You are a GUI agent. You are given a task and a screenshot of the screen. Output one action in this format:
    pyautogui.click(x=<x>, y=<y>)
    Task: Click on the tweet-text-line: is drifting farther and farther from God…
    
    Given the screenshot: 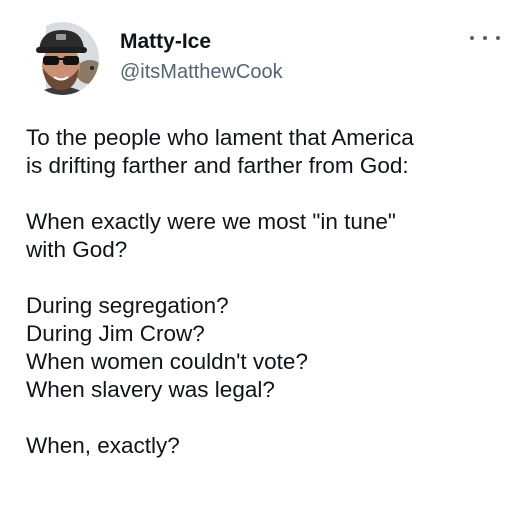 What is the action you would take?
    pyautogui.click(x=217, y=165)
    